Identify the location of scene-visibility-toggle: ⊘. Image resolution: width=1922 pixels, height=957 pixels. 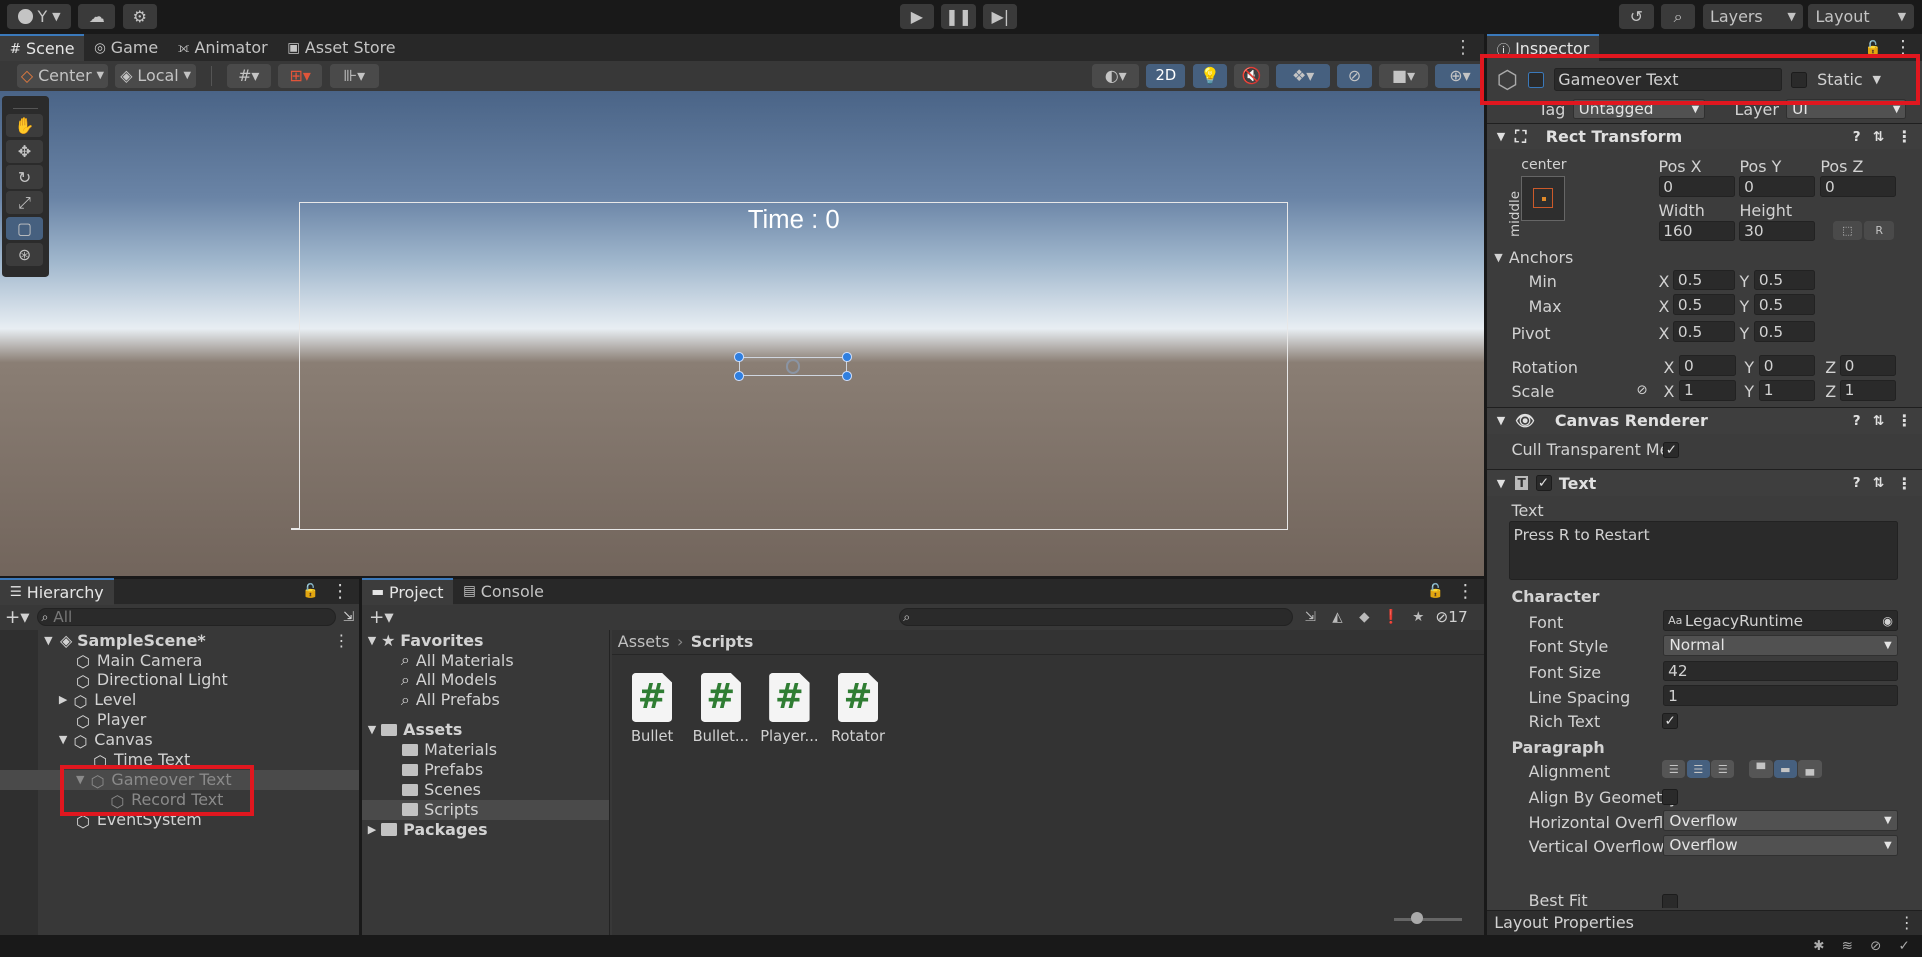
(1354, 76).